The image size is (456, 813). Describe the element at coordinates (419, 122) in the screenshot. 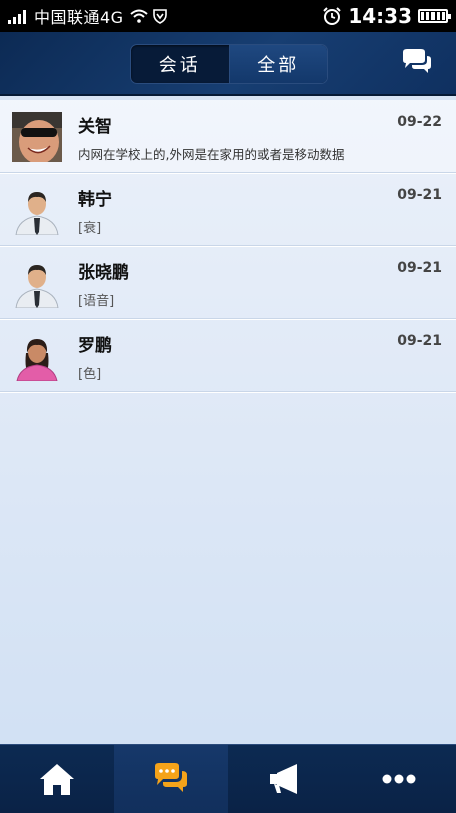

I see `message-date: 09-22` at that location.